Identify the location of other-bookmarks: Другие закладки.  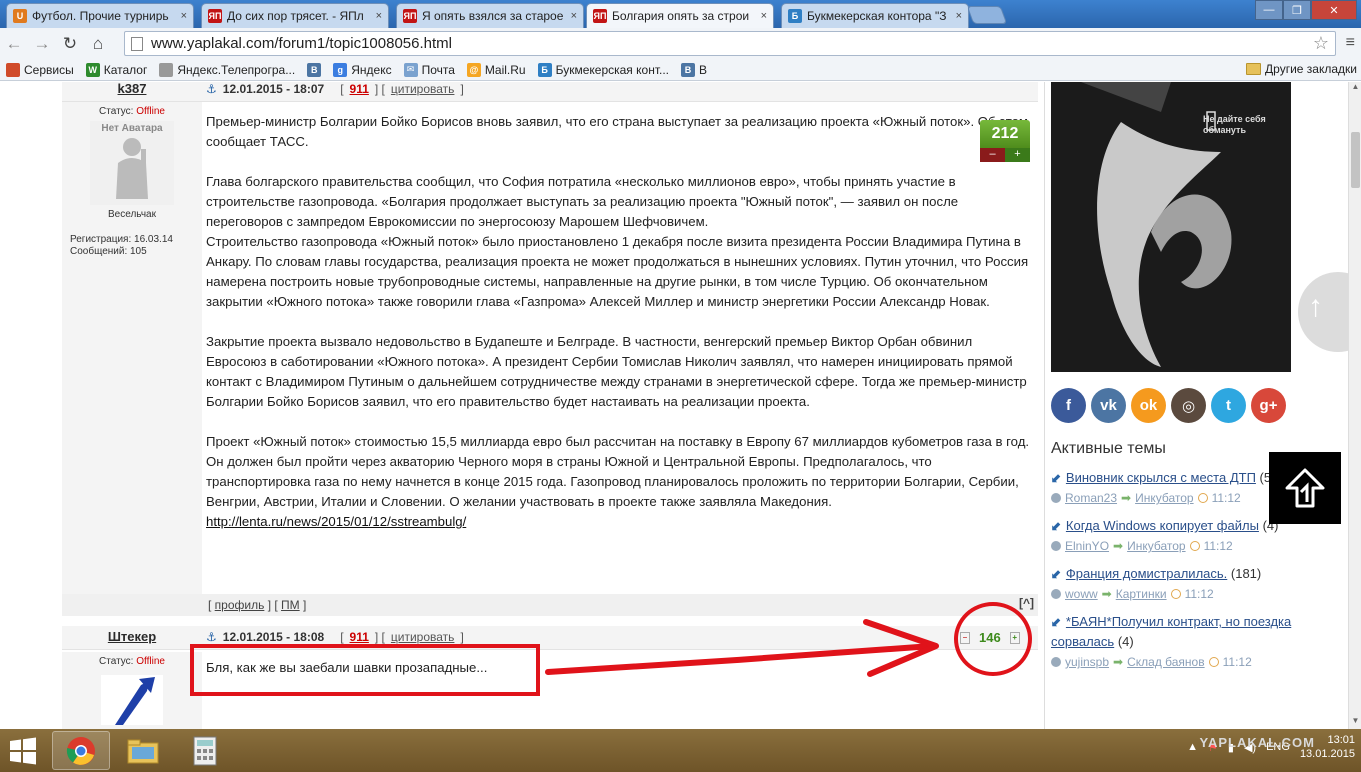
(1301, 69).